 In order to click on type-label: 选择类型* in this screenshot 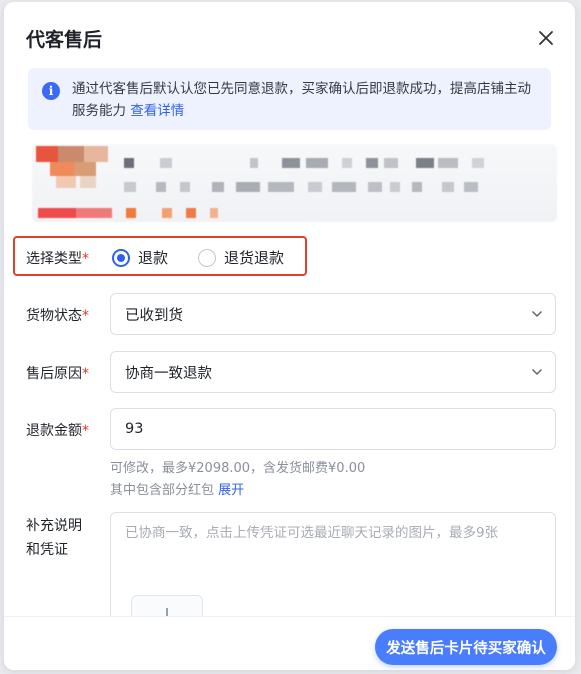, I will do `click(57, 259)`.